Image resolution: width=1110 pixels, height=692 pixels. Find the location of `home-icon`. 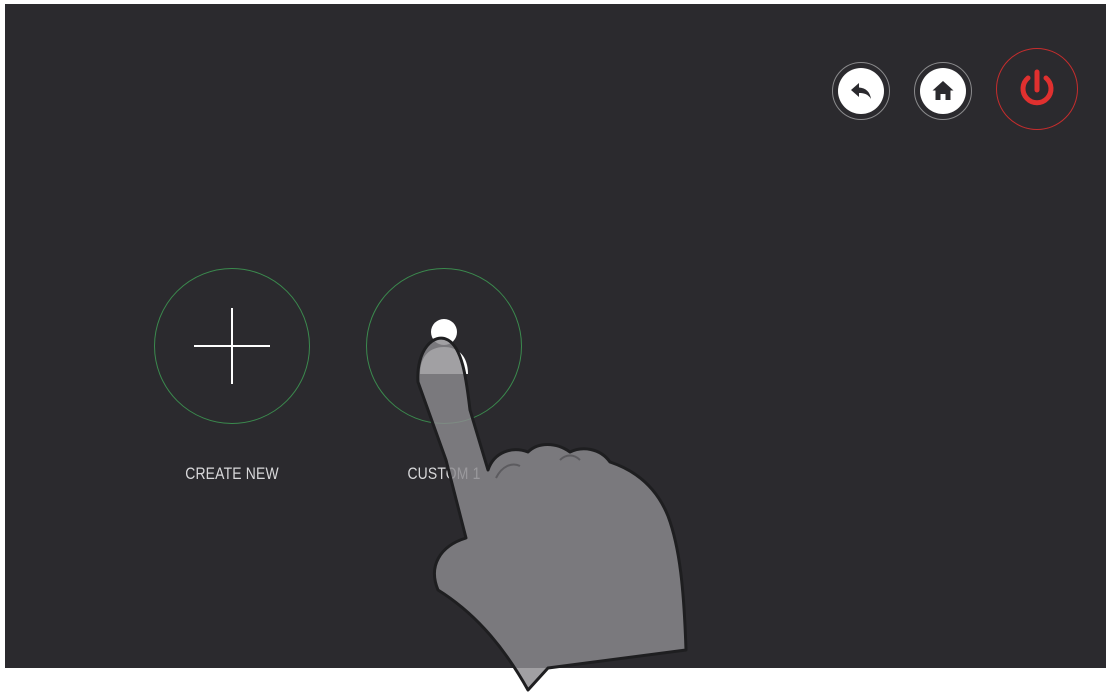

home-icon is located at coordinates (943, 90).